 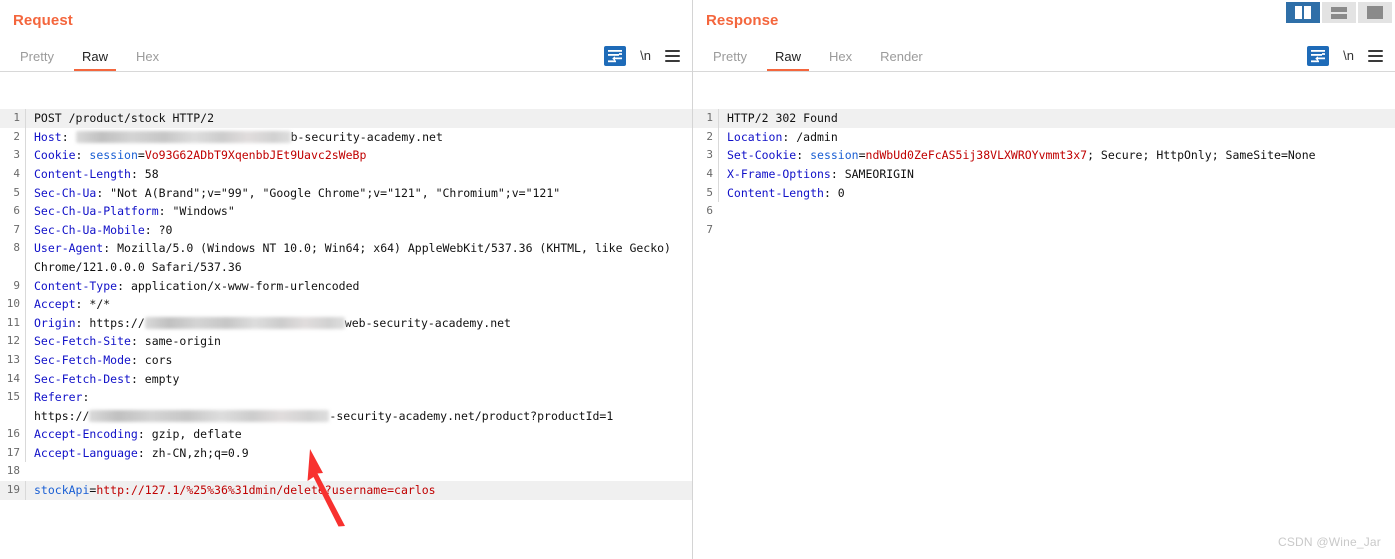 I want to click on code-token: Sec-Fetch-Mode, so click(x=82, y=359).